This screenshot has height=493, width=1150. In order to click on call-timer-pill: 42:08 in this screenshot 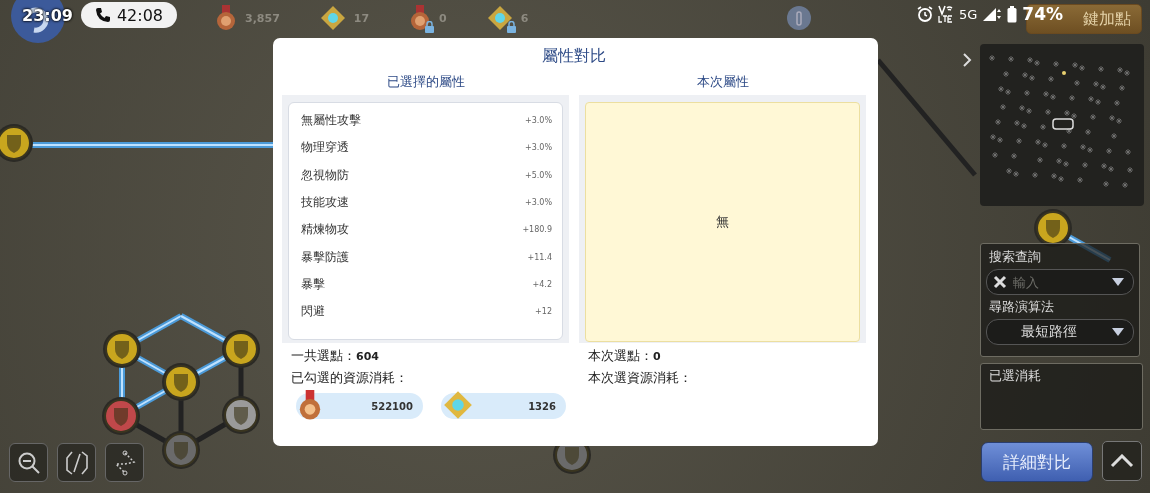, I will do `click(129, 15)`.